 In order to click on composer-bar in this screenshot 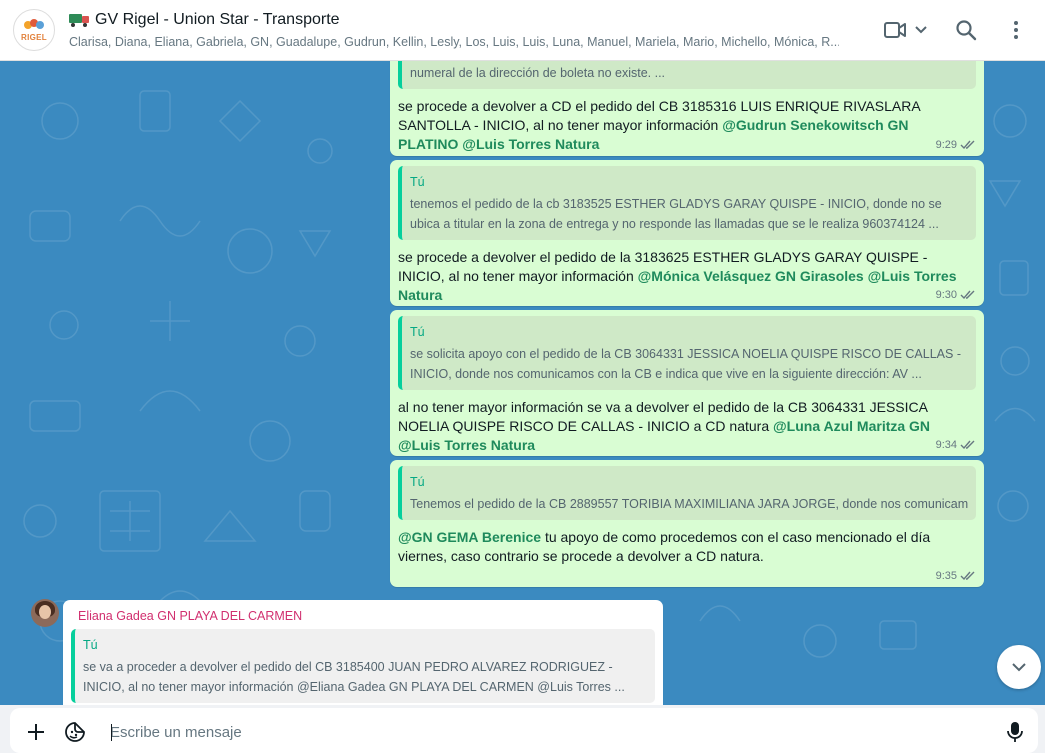, I will do `click(522, 729)`.